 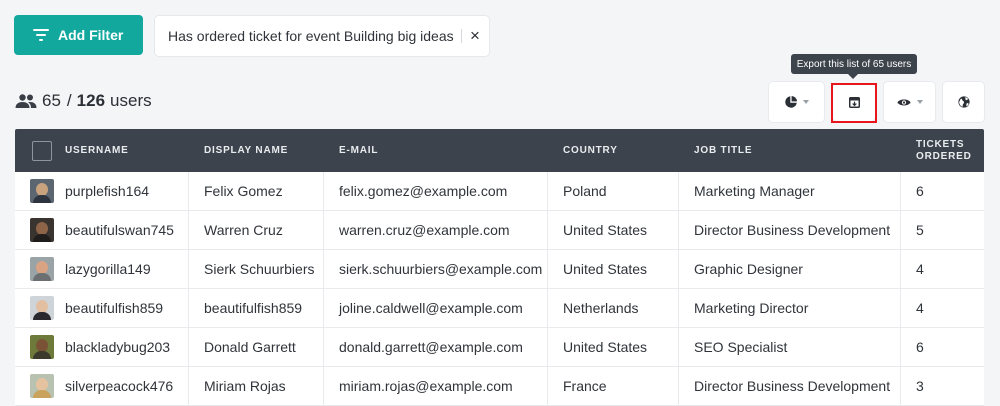 I want to click on cell-job-title: Graphic Designer, so click(x=790, y=269).